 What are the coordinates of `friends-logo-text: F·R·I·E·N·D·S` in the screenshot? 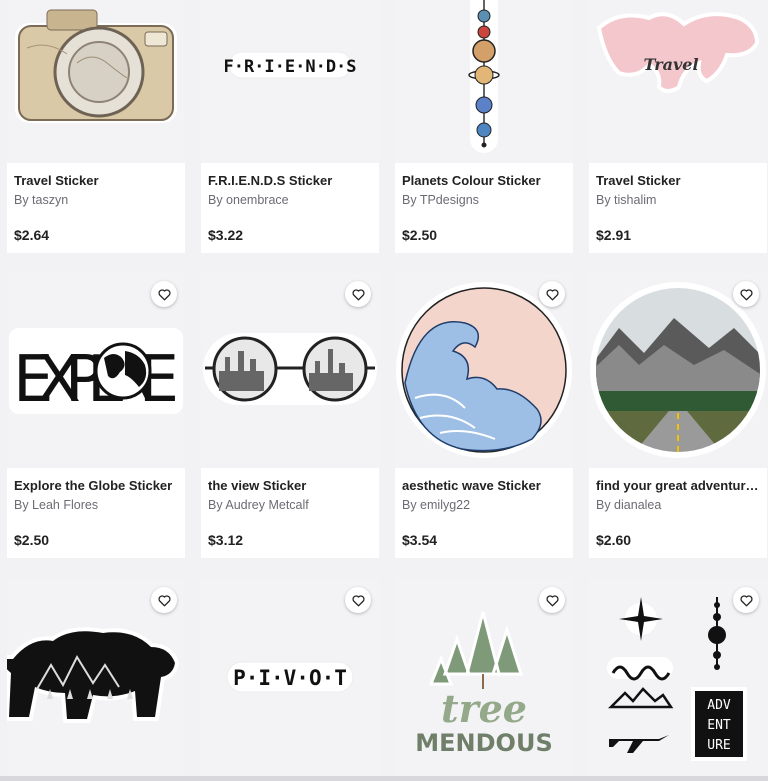 It's located at (290, 65).